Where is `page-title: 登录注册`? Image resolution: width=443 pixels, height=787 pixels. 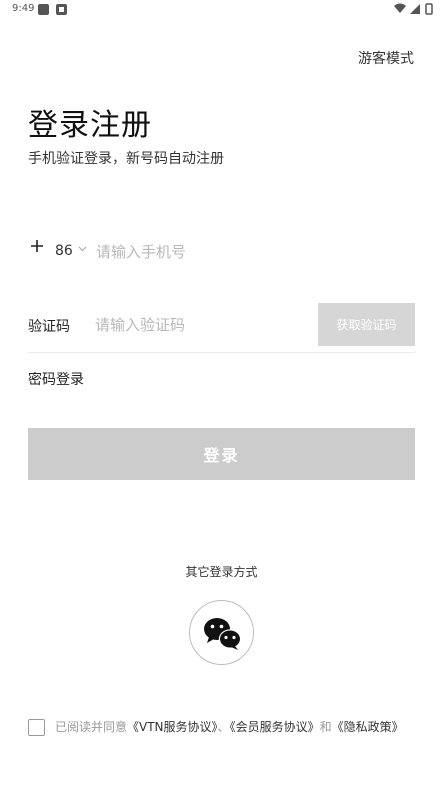 page-title: 登录注册 is located at coordinates (90, 125).